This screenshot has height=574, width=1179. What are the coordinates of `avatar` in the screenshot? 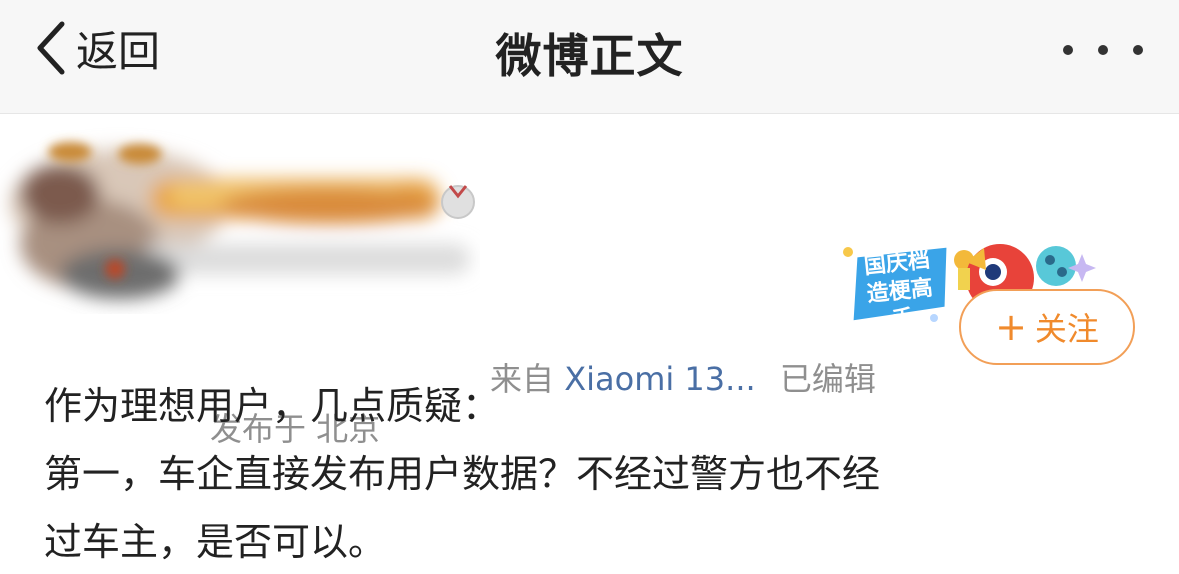 It's located at (240, 219).